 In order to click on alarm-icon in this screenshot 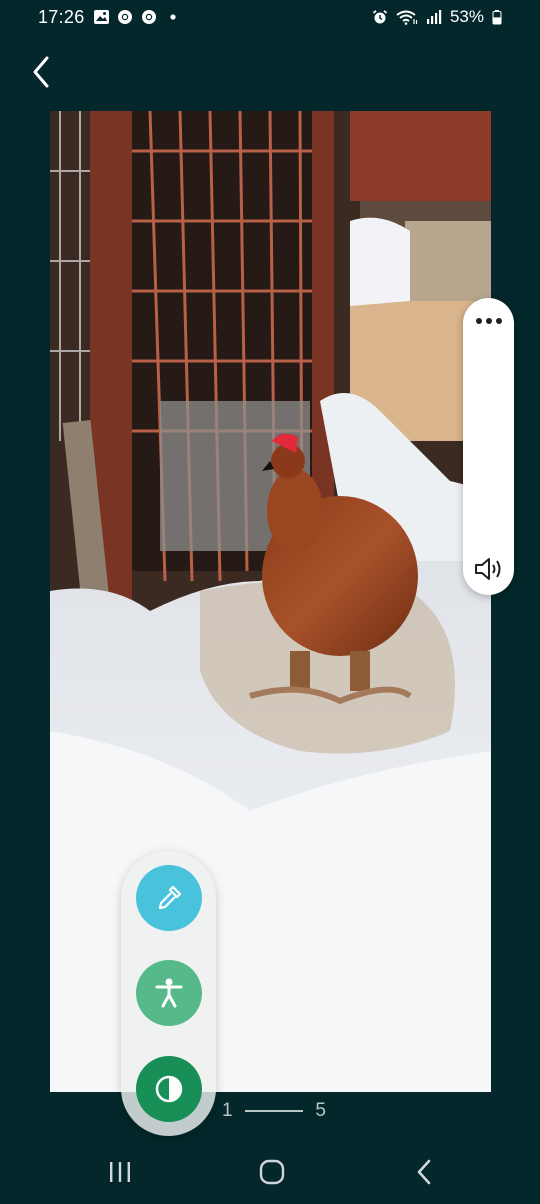, I will do `click(380, 17)`.